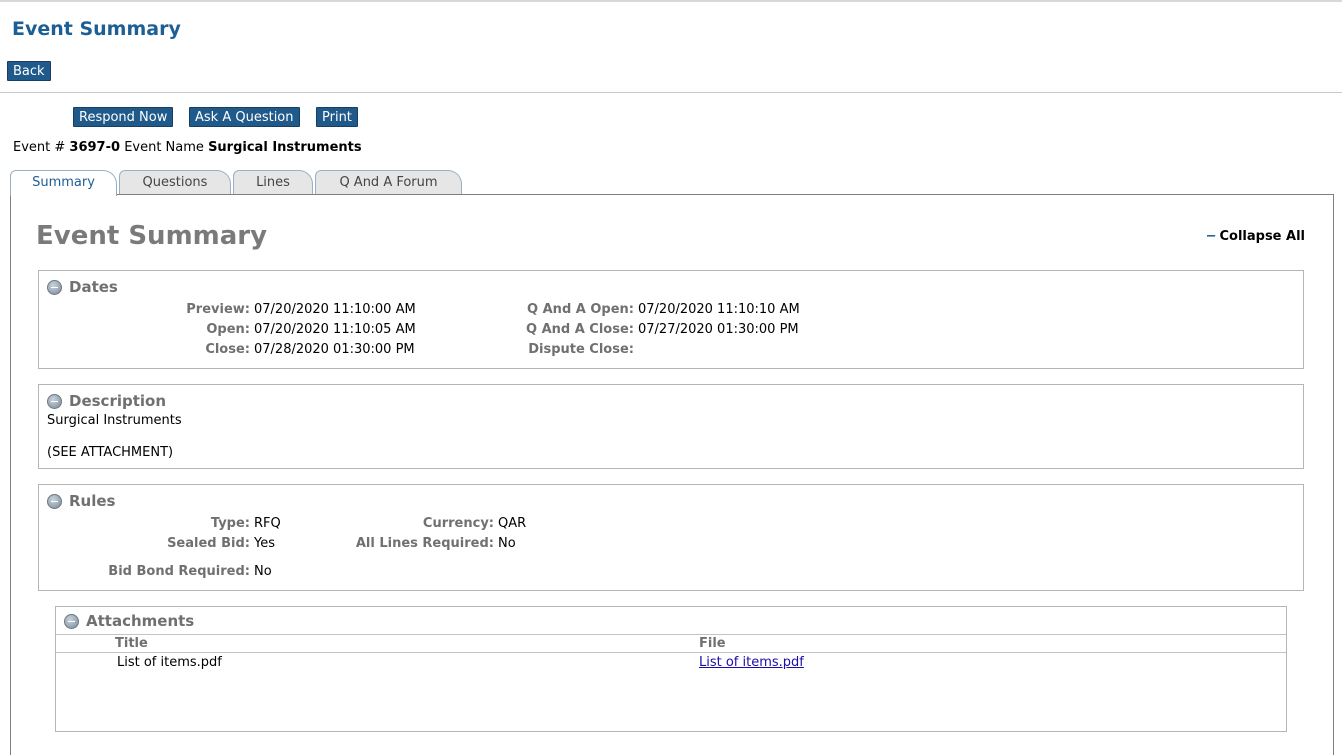 This screenshot has width=1342, height=755. What do you see at coordinates (1262, 236) in the screenshot?
I see `collapse-all-label: Collapse All` at bounding box center [1262, 236].